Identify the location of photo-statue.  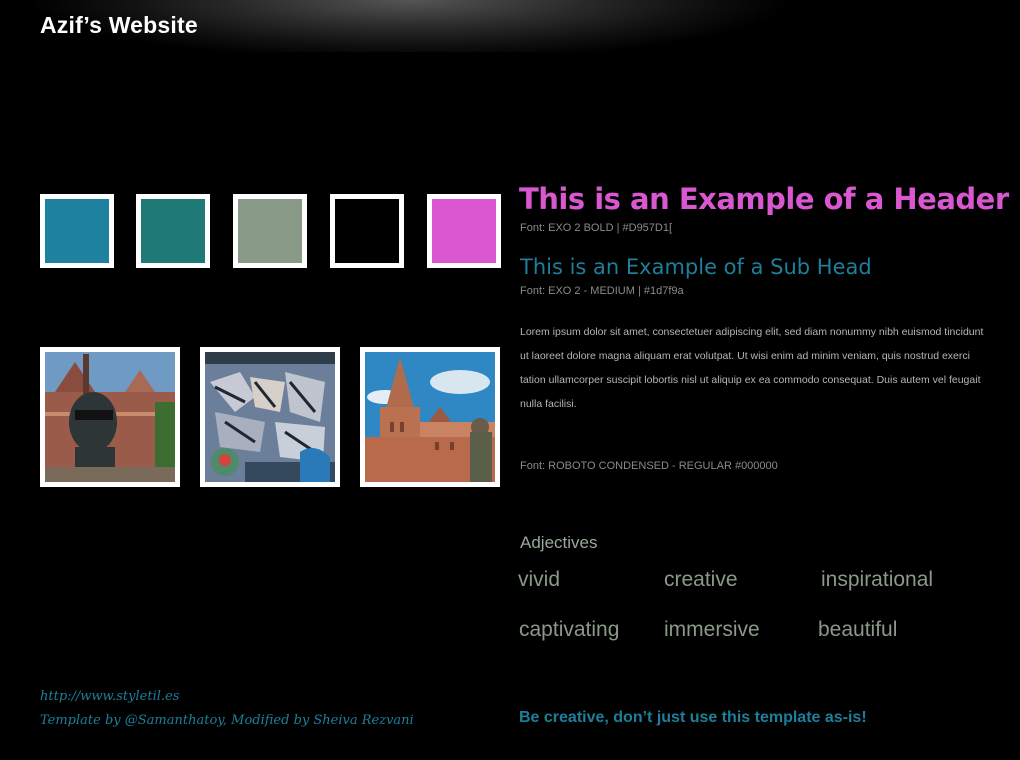
(110, 417).